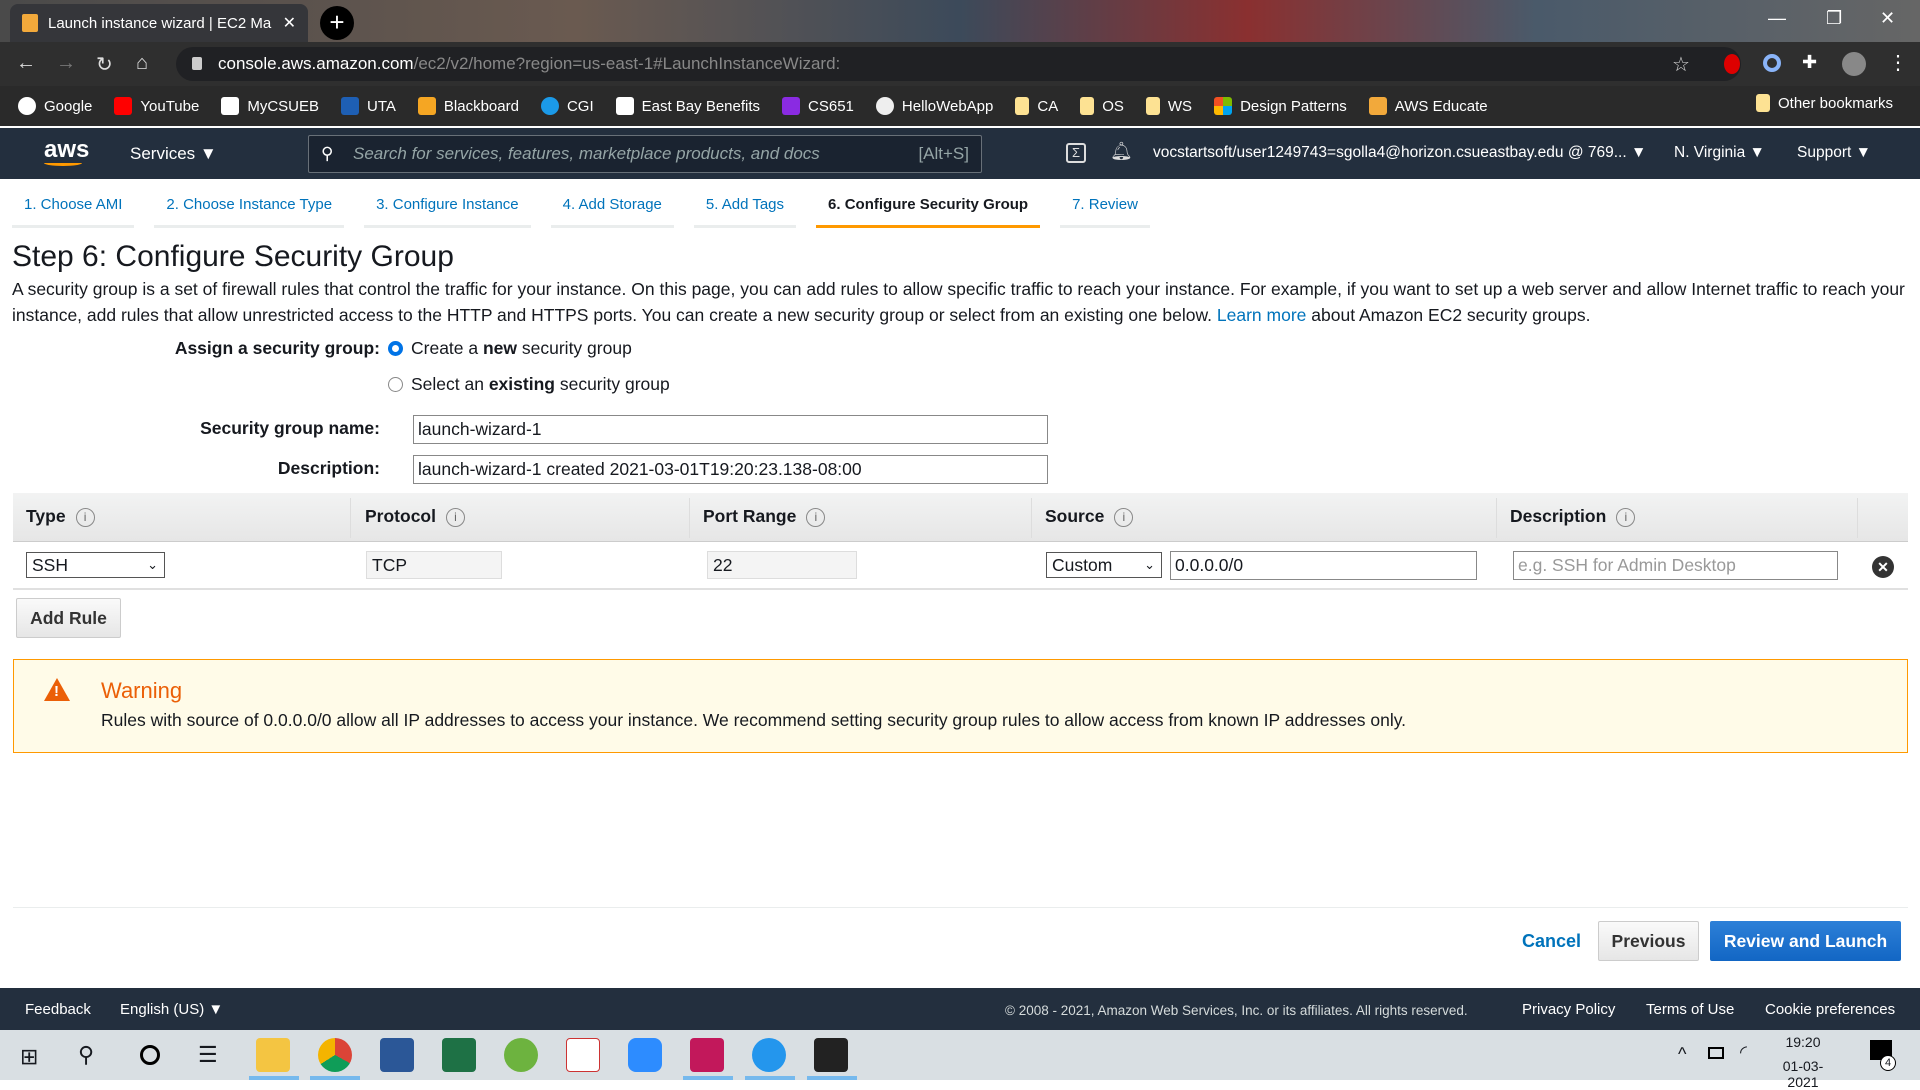 The width and height of the screenshot is (1920, 1090). What do you see at coordinates (1441, 106) in the screenshot?
I see `bookmark-label: AWS Educate` at bounding box center [1441, 106].